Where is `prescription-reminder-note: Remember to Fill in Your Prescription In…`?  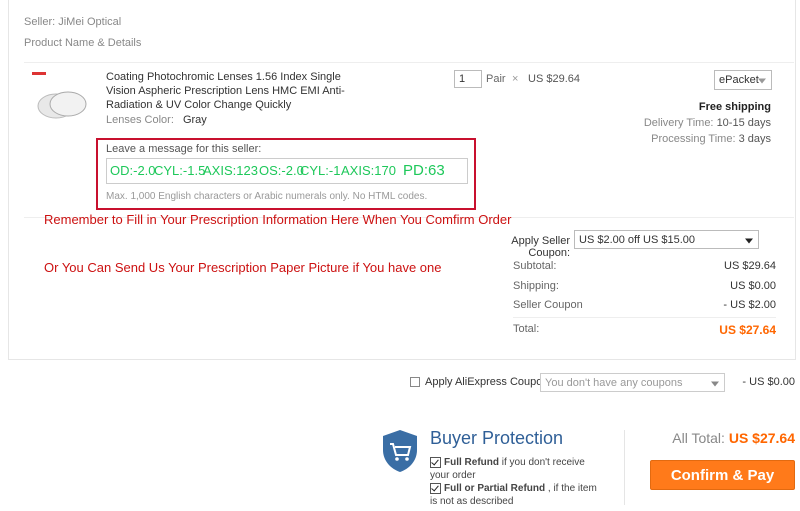 prescription-reminder-note: Remember to Fill in Your Prescription In… is located at coordinates (278, 219).